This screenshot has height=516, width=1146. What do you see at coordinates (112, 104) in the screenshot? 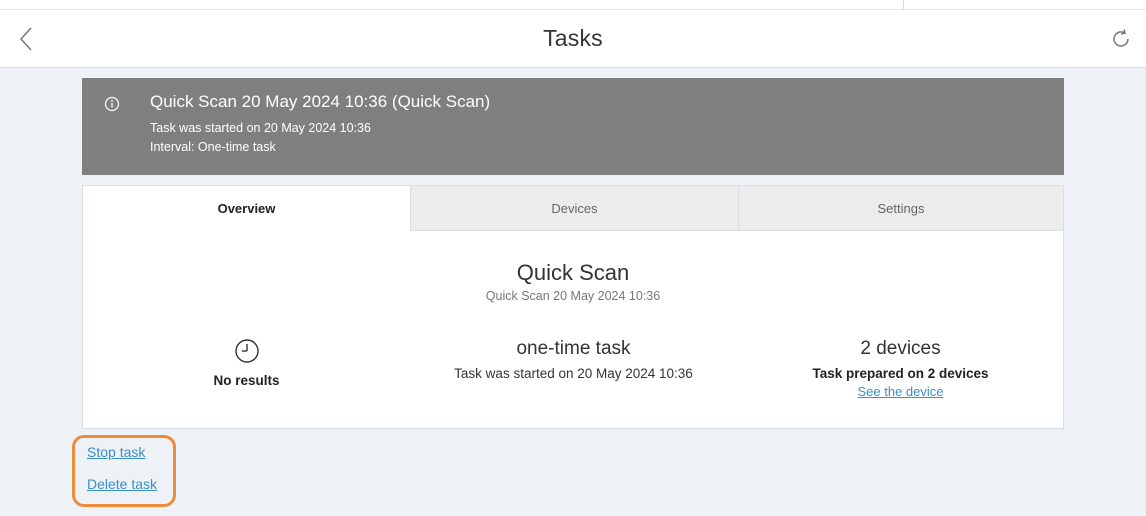
I see `info-icon` at bounding box center [112, 104].